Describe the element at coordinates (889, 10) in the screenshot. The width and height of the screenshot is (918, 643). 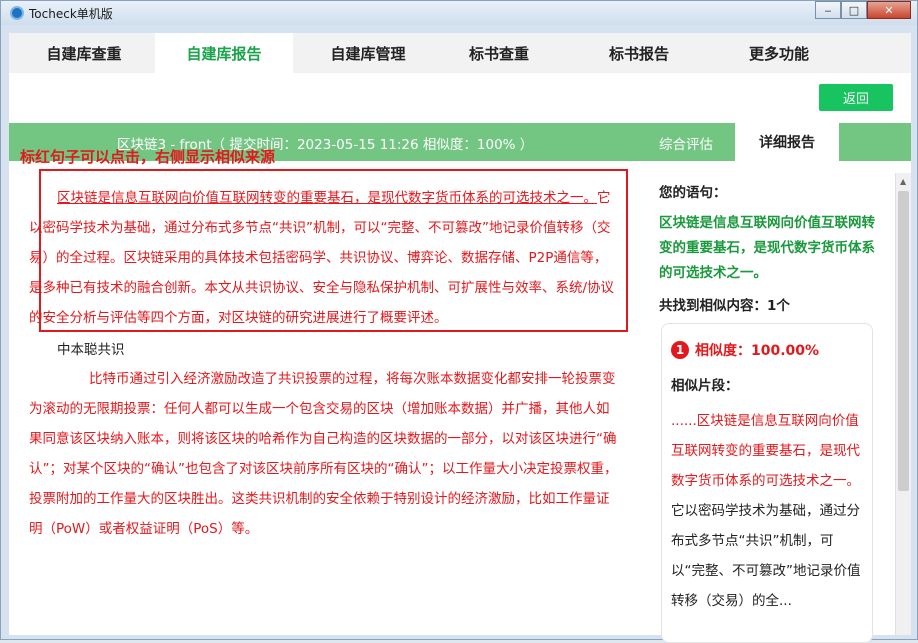
I see `close-button: ✕` at that location.